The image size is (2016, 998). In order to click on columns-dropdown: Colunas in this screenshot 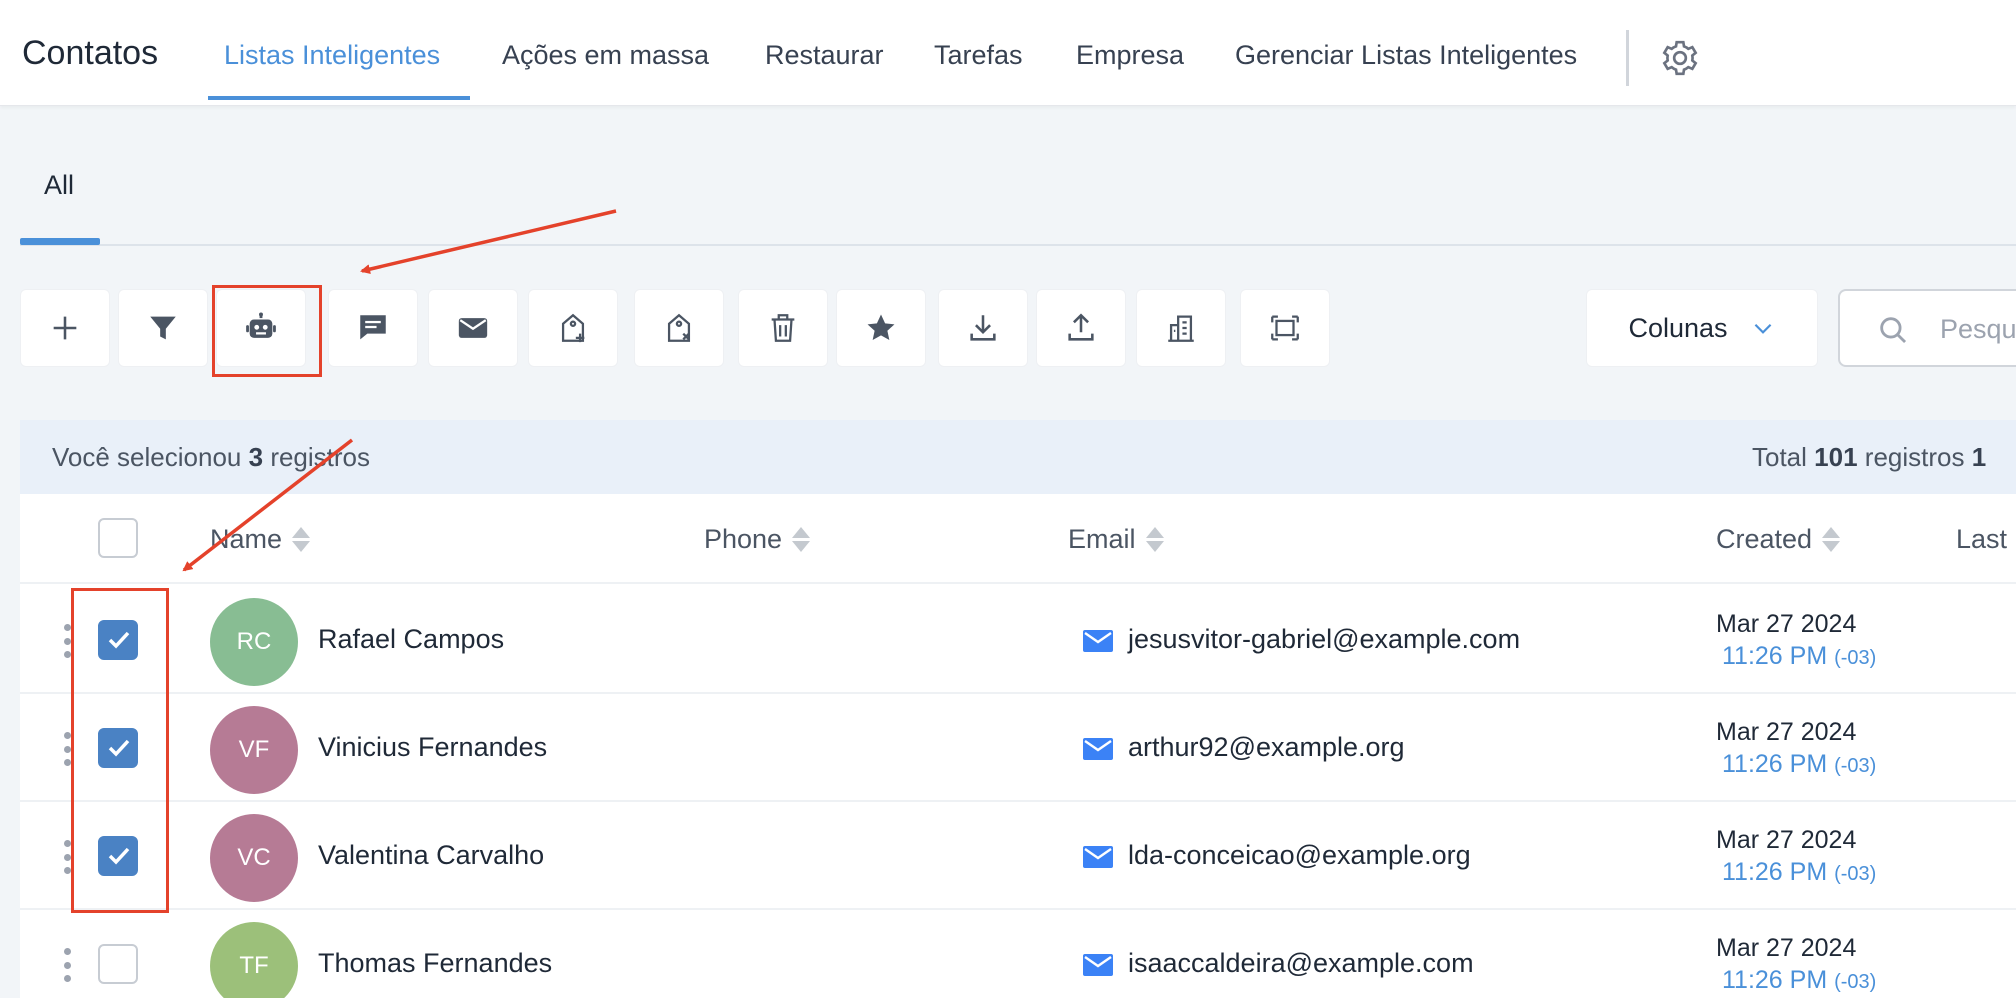, I will do `click(1702, 328)`.